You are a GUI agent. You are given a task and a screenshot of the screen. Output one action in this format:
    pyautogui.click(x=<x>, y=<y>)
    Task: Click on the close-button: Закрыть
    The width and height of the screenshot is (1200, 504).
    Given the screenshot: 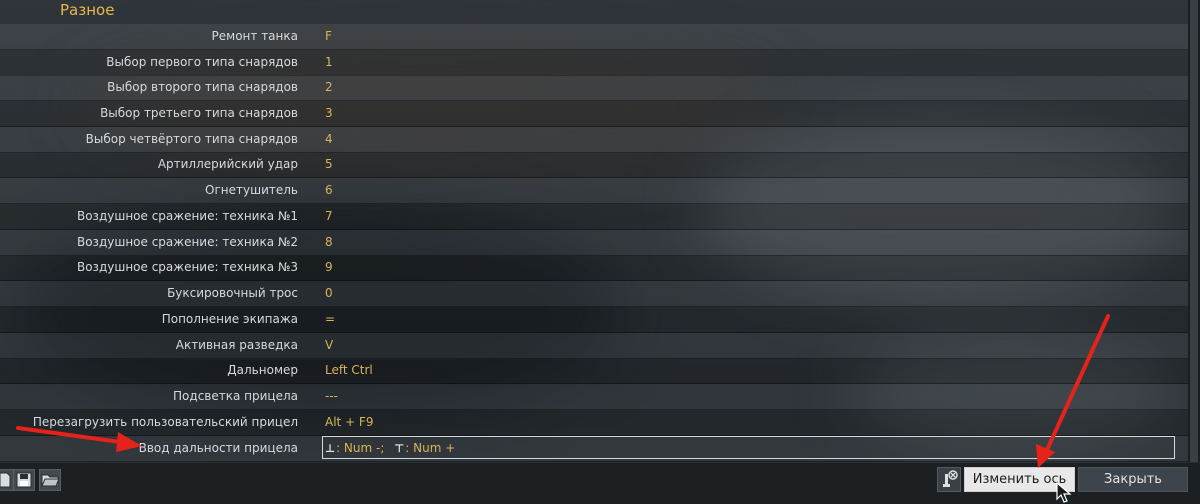 What is the action you would take?
    pyautogui.click(x=1133, y=479)
    